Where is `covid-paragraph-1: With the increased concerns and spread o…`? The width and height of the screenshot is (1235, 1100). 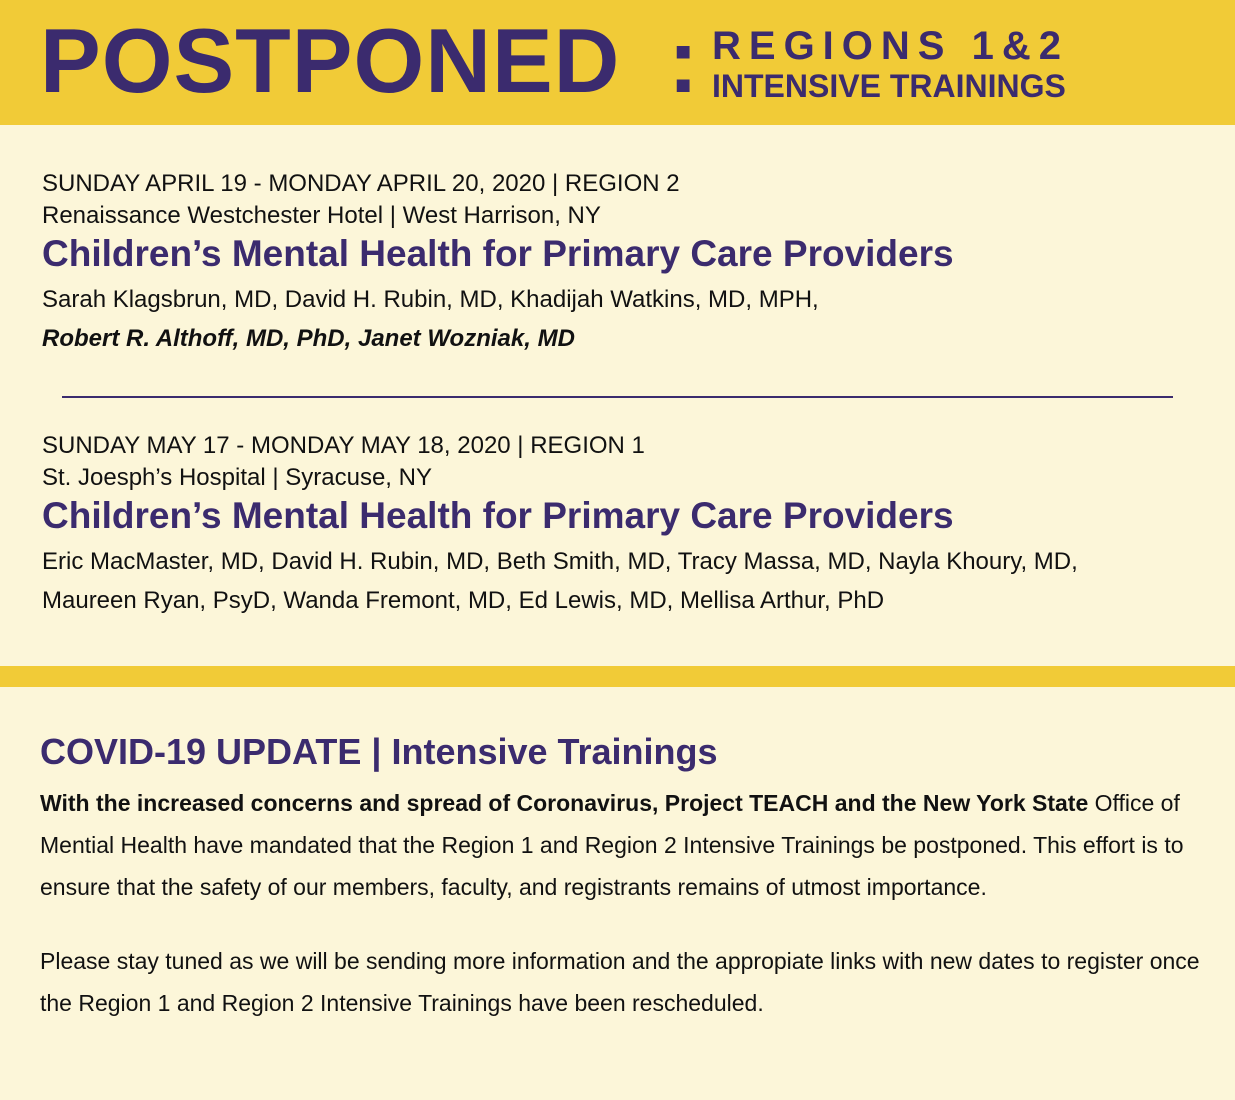
covid-paragraph-1: With the increased concerns and spread o… is located at coordinates (620, 845).